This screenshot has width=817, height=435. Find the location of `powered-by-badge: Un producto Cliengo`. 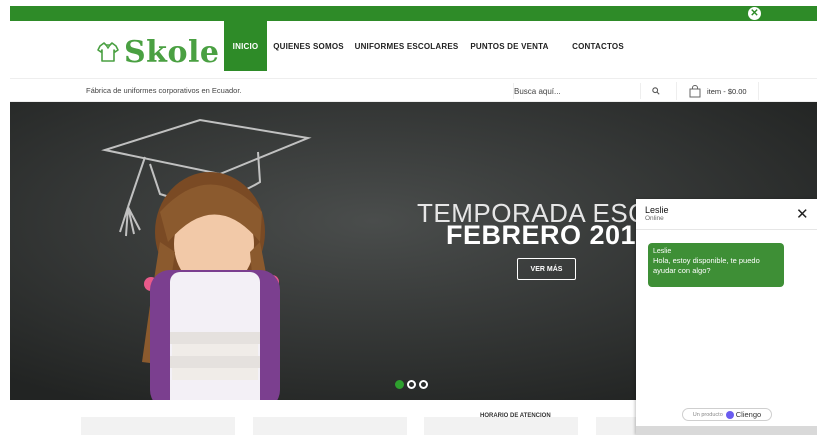

powered-by-badge: Un producto Cliengo is located at coordinates (727, 414).